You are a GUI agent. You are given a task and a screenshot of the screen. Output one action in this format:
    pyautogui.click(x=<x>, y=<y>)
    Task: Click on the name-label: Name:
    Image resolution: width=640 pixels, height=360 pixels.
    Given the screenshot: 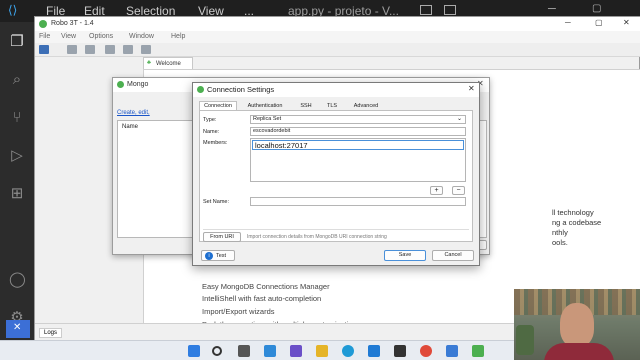 What is the action you would take?
    pyautogui.click(x=211, y=132)
    